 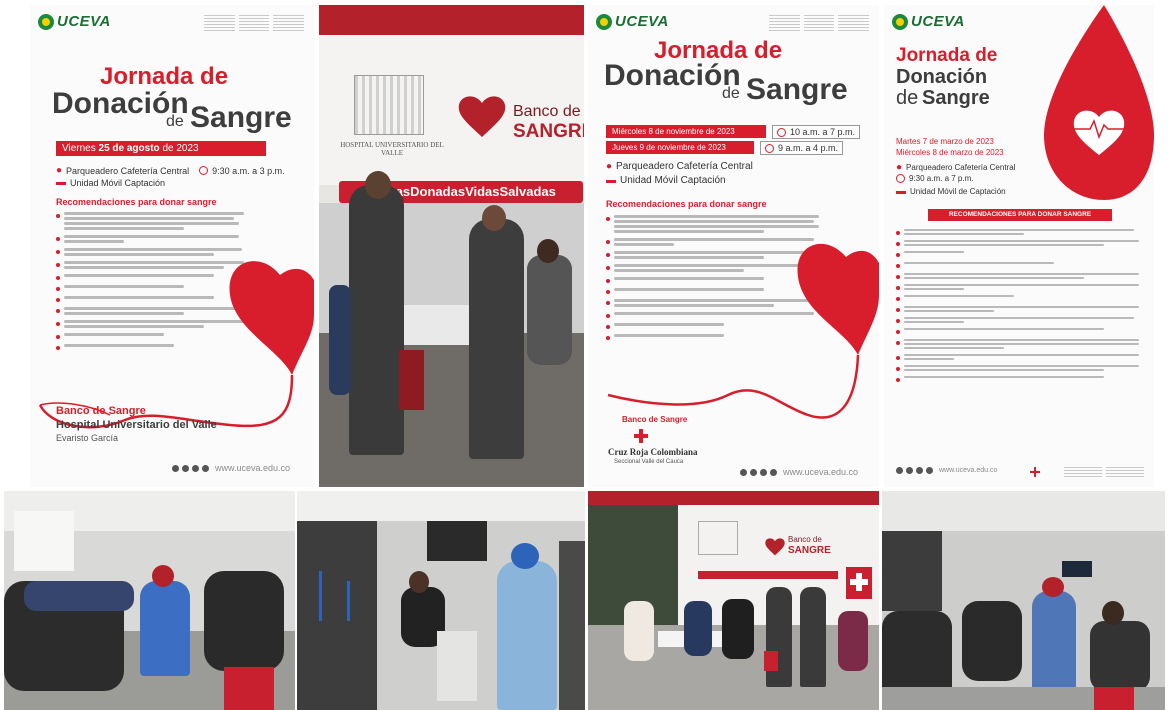 What do you see at coordinates (441, 600) in the screenshot?
I see `photo-nurse-with-donor` at bounding box center [441, 600].